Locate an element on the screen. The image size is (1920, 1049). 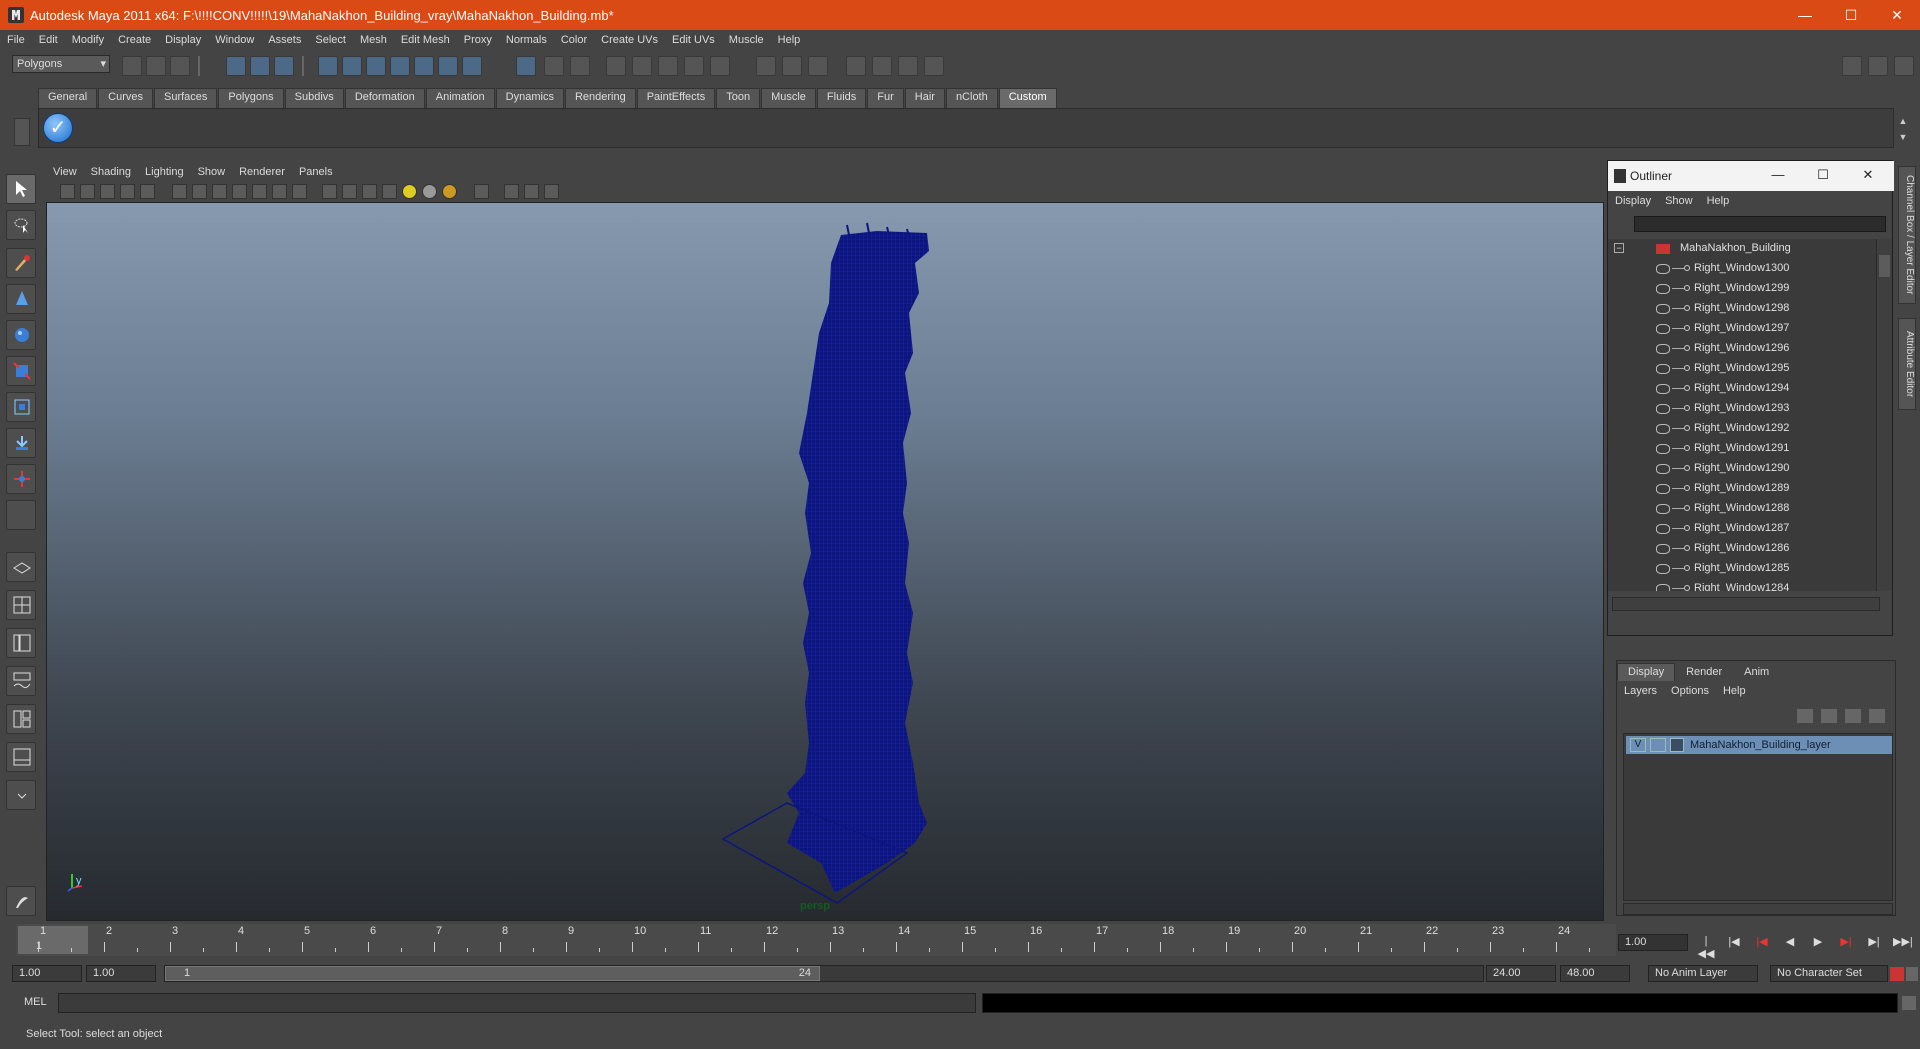
viewport-menu-lighting: Lighting is located at coordinates (164, 172).